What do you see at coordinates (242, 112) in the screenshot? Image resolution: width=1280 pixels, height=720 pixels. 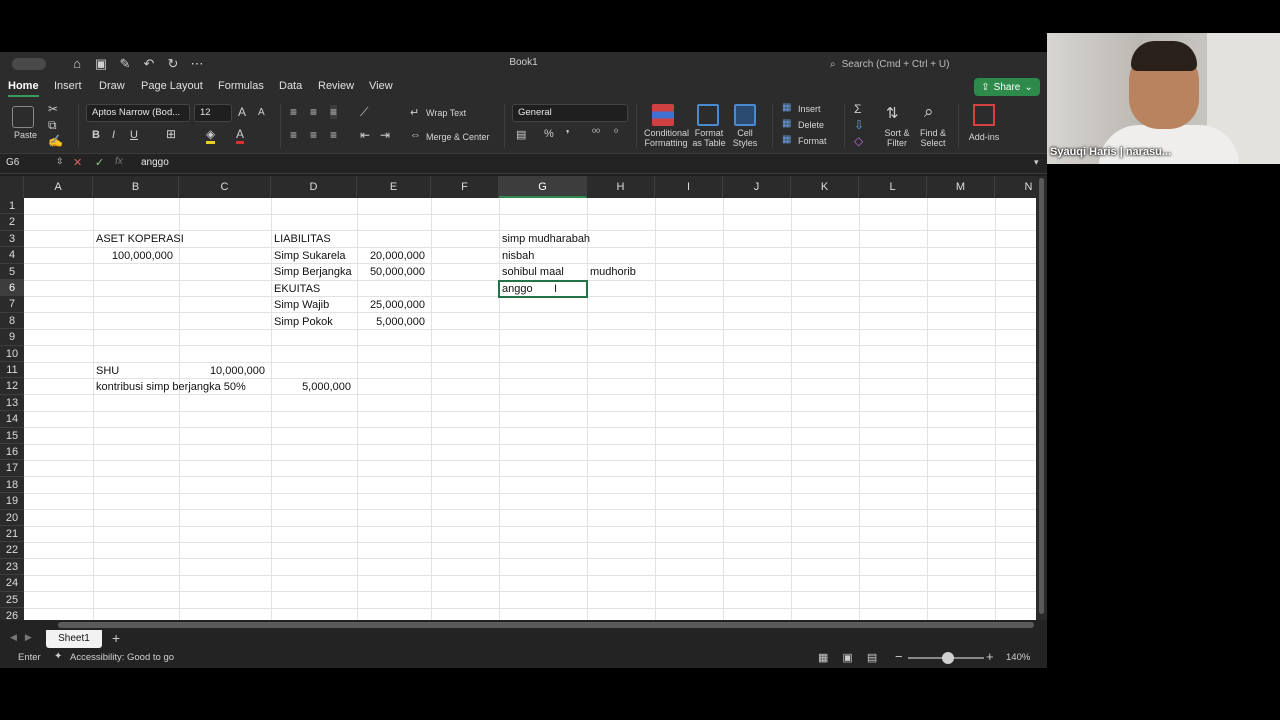 I see `increase-font-icon: A` at bounding box center [242, 112].